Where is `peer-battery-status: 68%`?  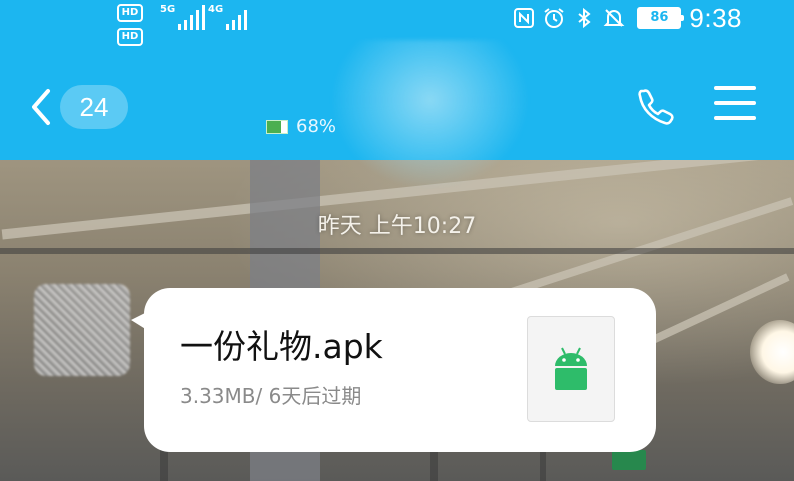 peer-battery-status: 68% is located at coordinates (301, 126).